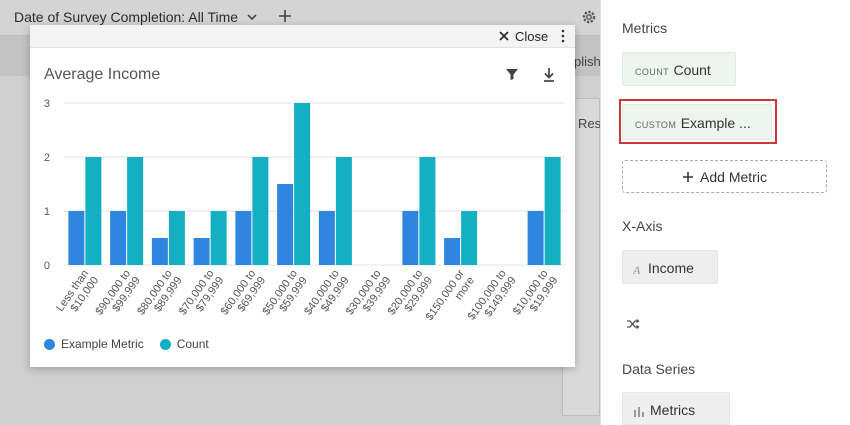  Describe the element at coordinates (698, 121) in the screenshot. I see `highlight-box` at that location.